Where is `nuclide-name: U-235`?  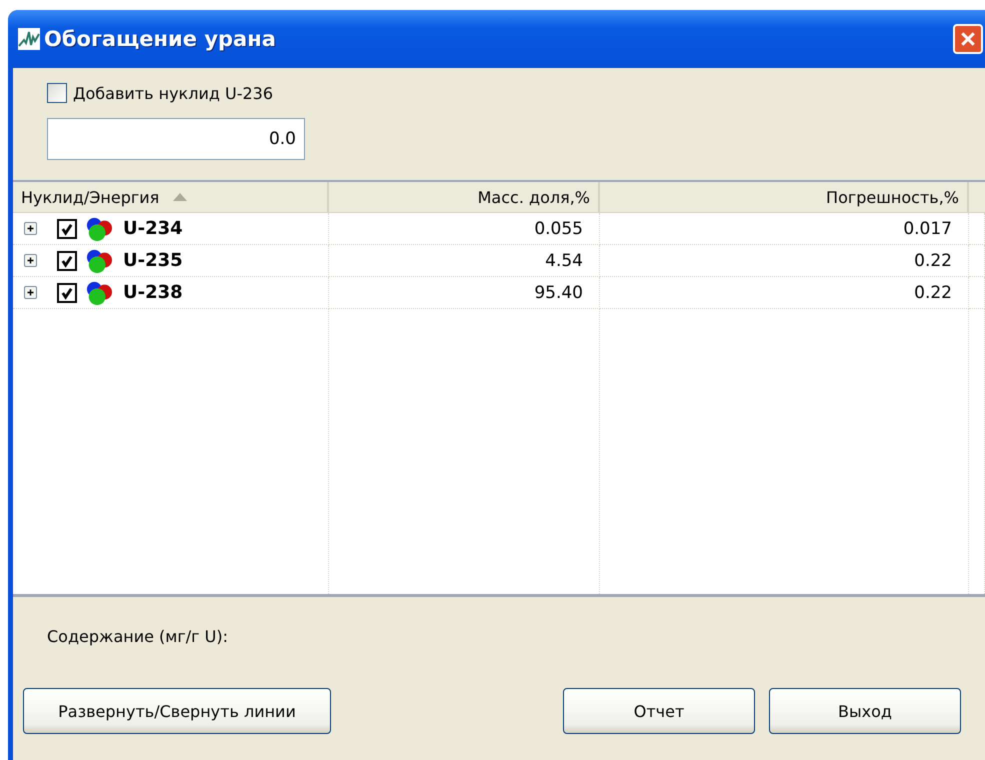
nuclide-name: U-235 is located at coordinates (153, 260).